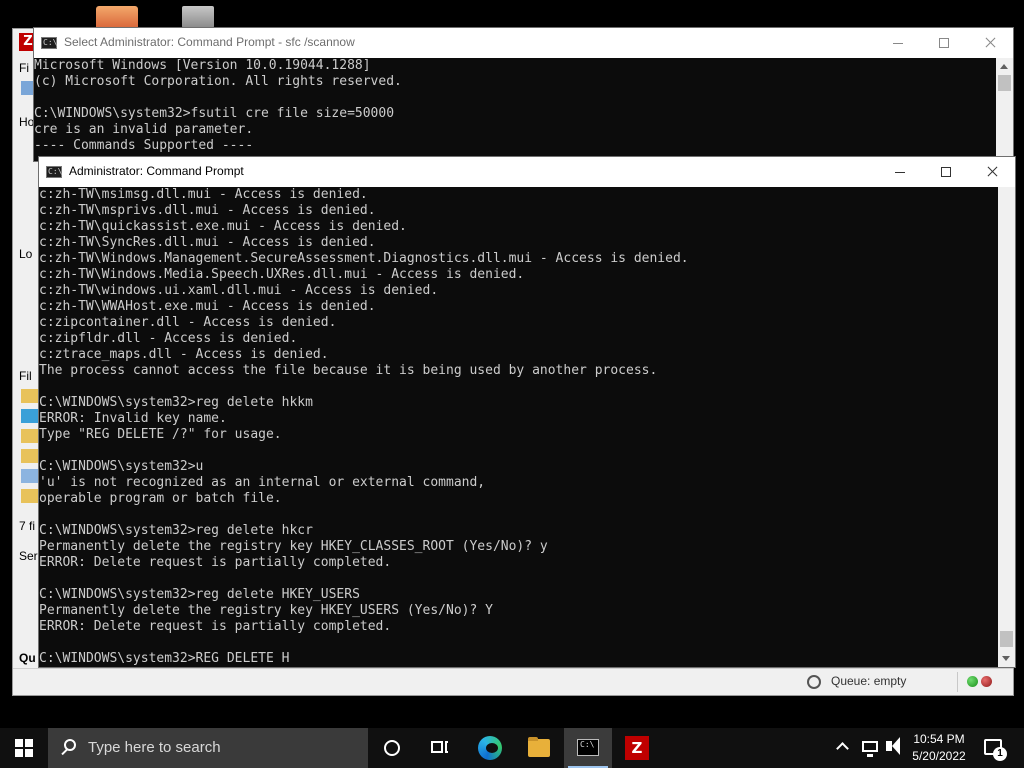  What do you see at coordinates (814, 682) in the screenshot?
I see `queue-icon` at bounding box center [814, 682].